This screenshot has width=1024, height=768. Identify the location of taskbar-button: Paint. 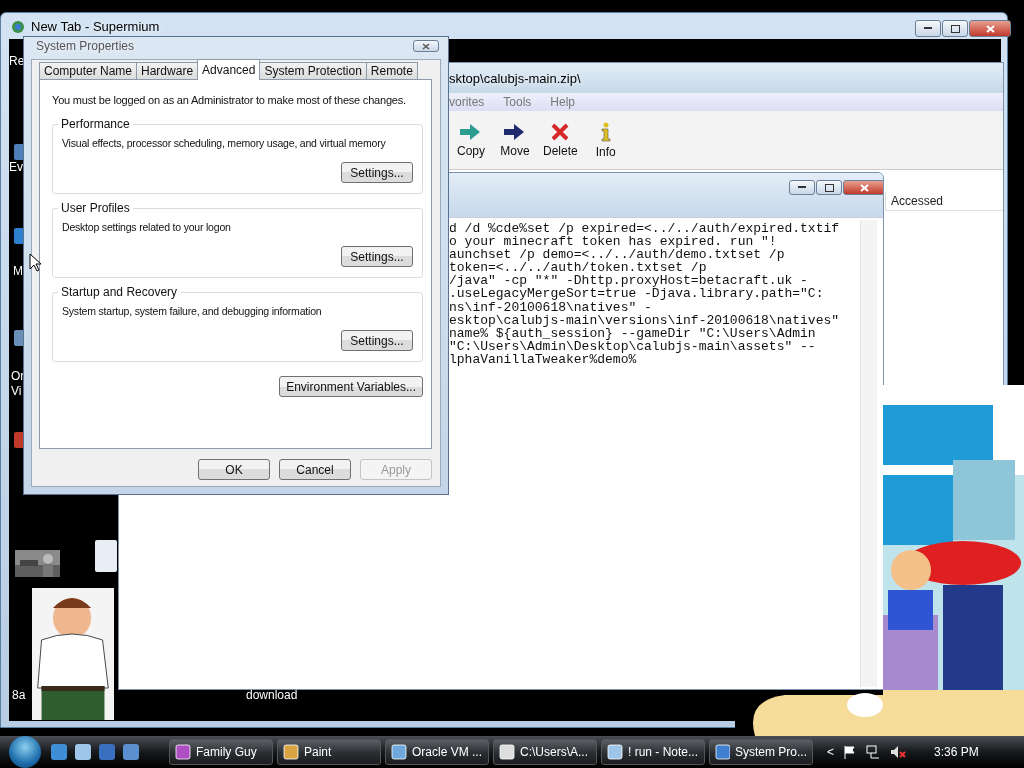
(329, 752).